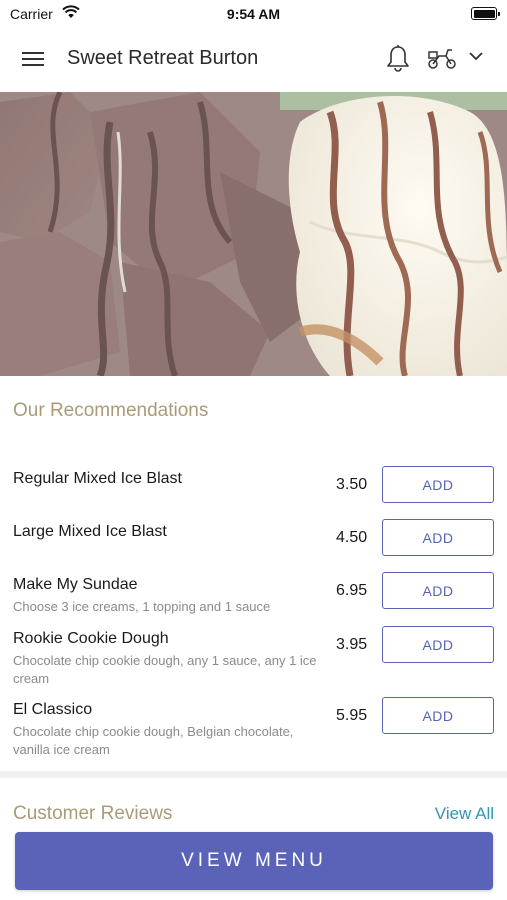 The width and height of the screenshot is (507, 900). Describe the element at coordinates (398, 59) in the screenshot. I see `bell-icon` at that location.